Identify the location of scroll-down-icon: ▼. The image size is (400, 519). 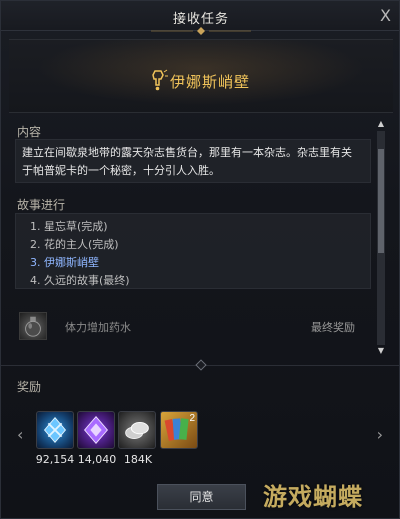
(381, 351).